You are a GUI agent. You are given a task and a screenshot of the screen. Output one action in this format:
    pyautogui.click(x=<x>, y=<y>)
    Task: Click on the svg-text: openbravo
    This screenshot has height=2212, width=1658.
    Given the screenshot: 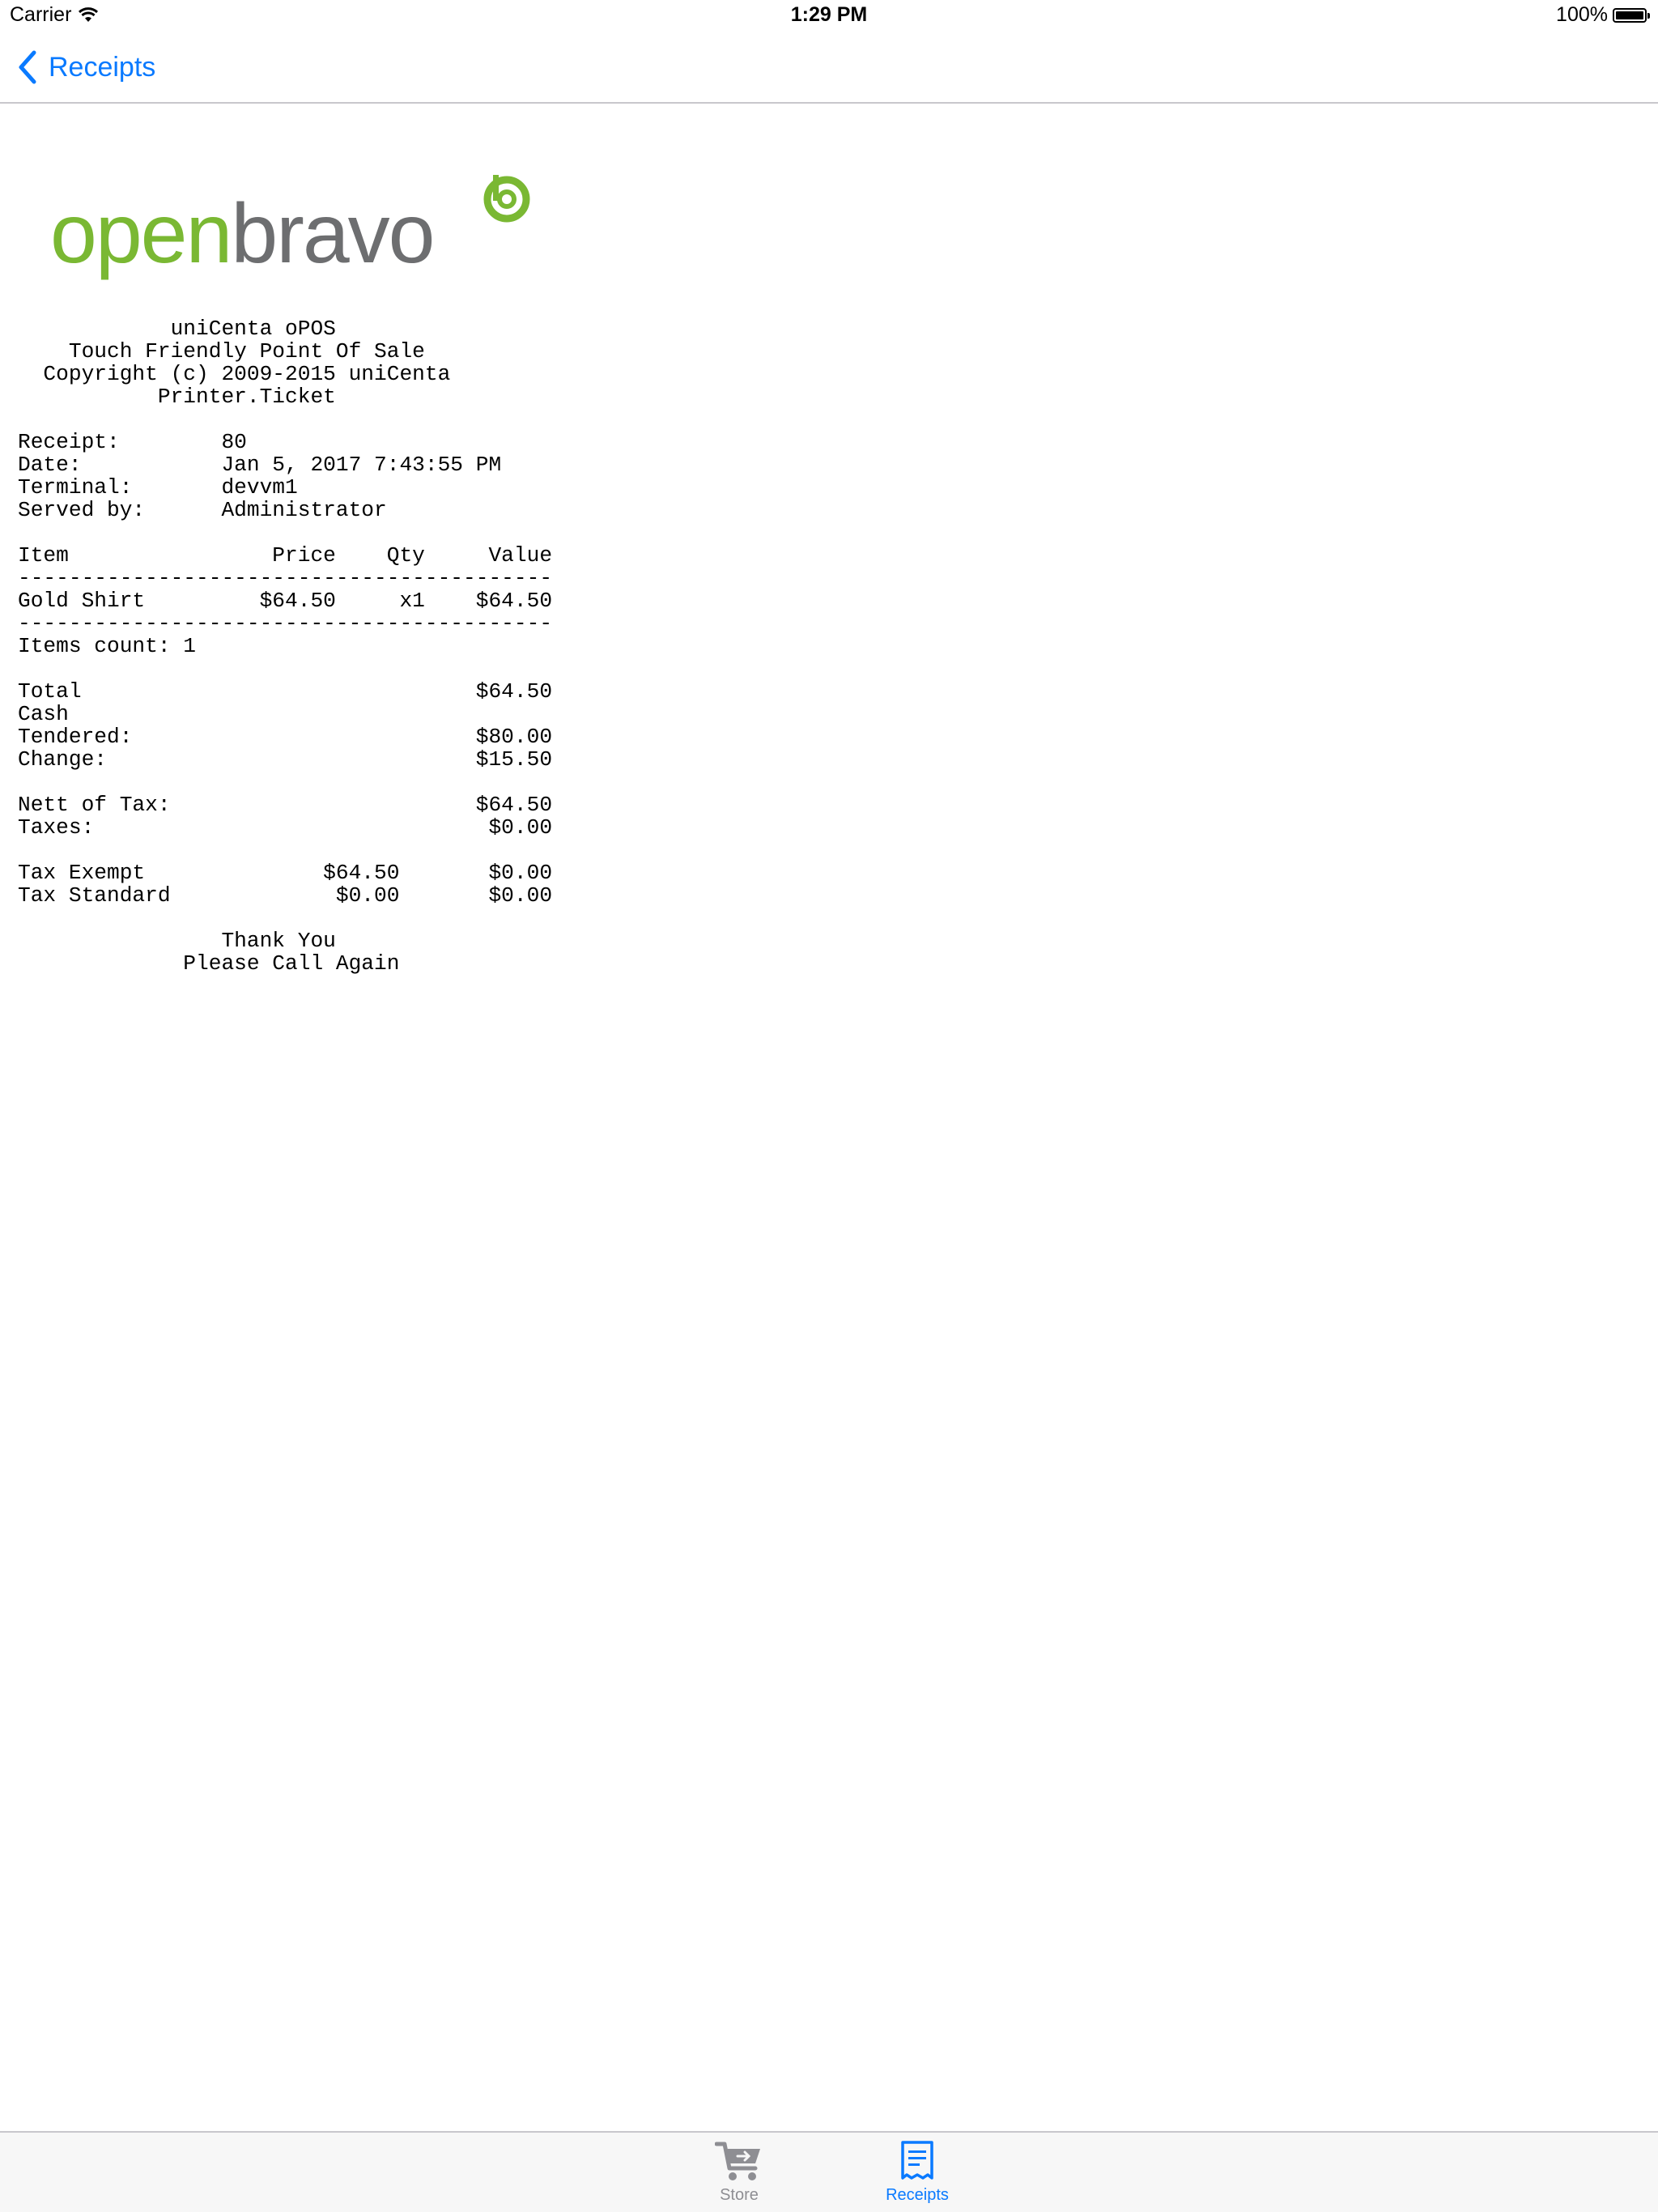 What is the action you would take?
    pyautogui.click(x=242, y=234)
    